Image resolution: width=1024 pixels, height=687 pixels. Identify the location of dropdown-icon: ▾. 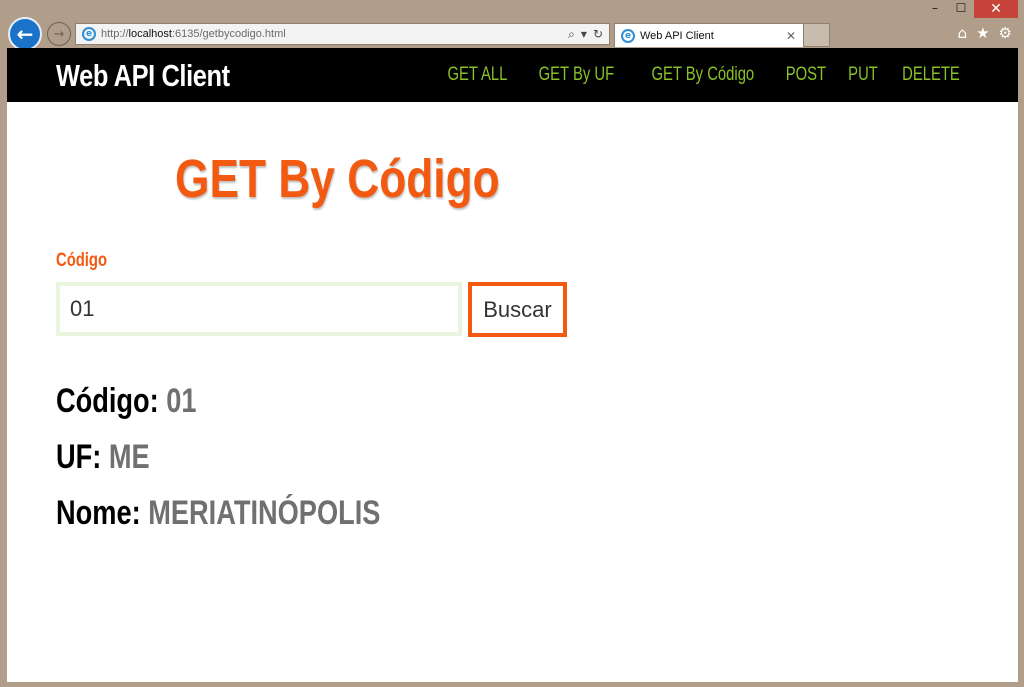
(584, 34).